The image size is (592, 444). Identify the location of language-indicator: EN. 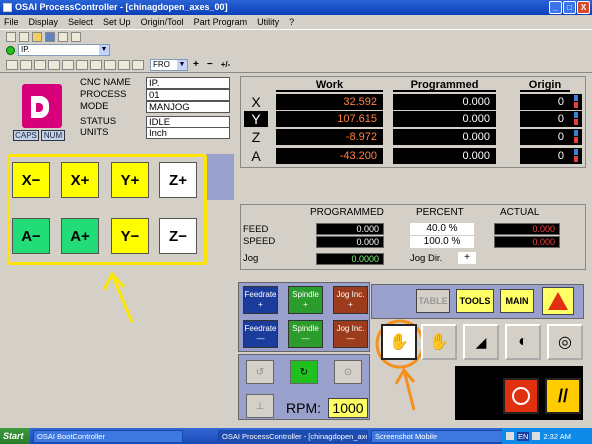
(523, 436).